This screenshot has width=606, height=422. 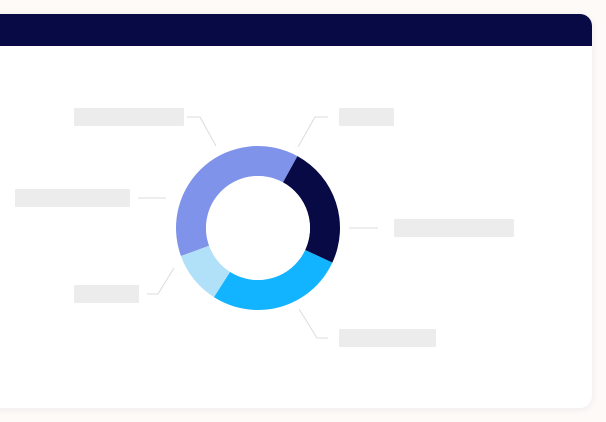 I want to click on label-placeholder-right, so click(x=454, y=228).